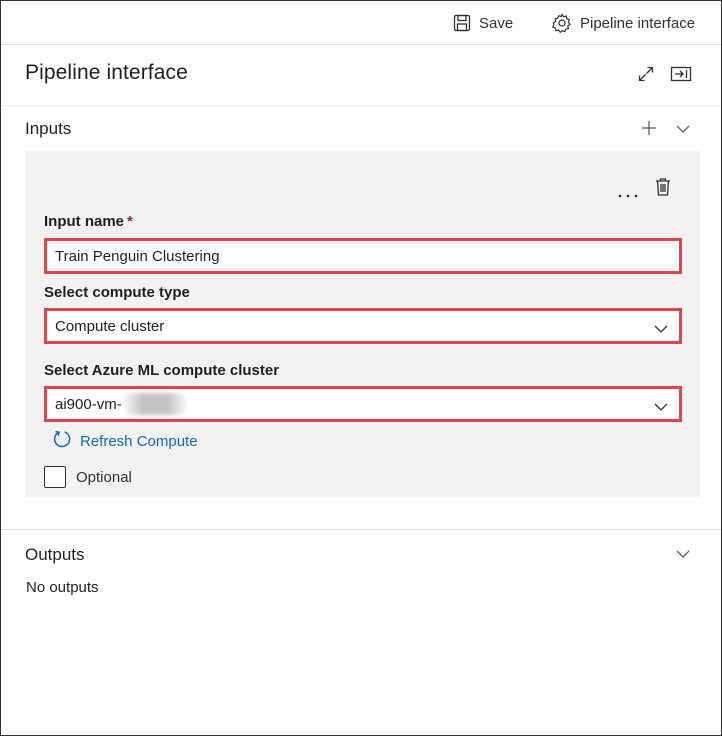 The width and height of the screenshot is (722, 736). Describe the element at coordinates (363, 256) in the screenshot. I see `input-name-field: Train Penguin Clustering` at that location.